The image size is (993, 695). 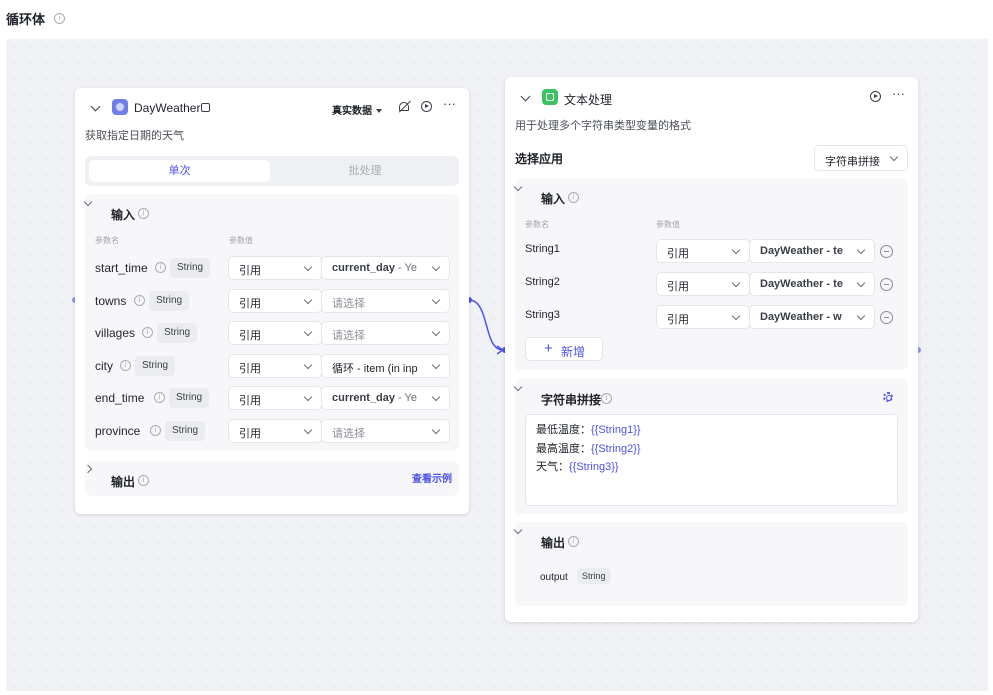 What do you see at coordinates (205, 107) in the screenshot?
I see `plugin-icon` at bounding box center [205, 107].